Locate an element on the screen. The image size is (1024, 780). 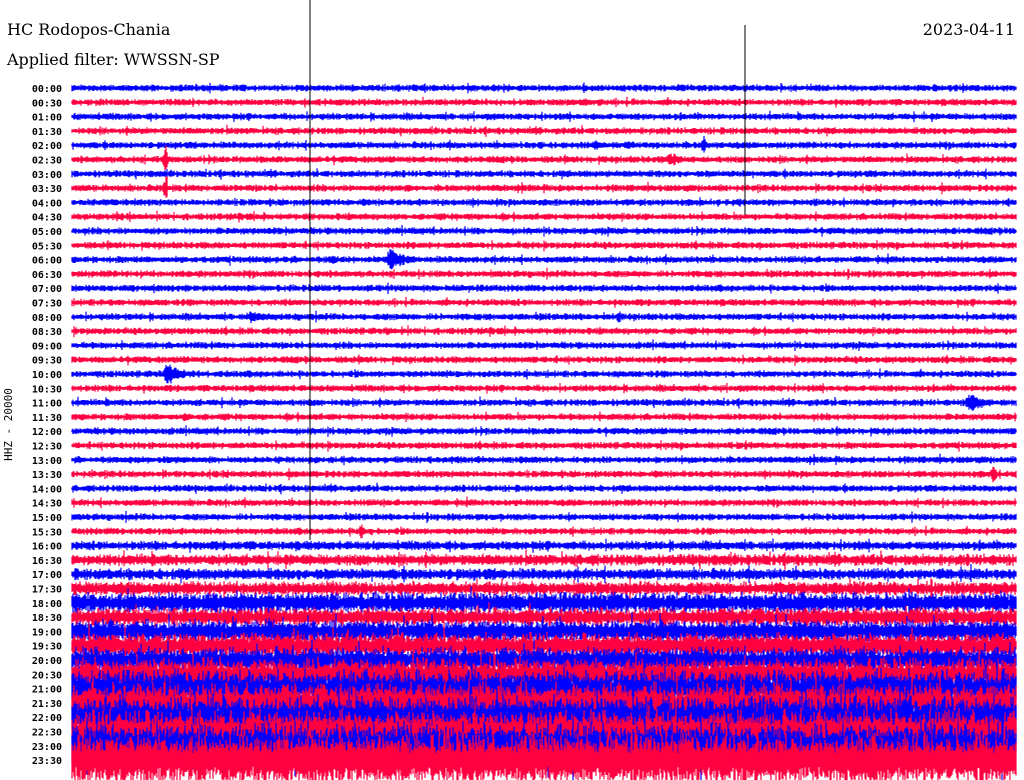
row-time-label: 01:00 is located at coordinates (47, 118).